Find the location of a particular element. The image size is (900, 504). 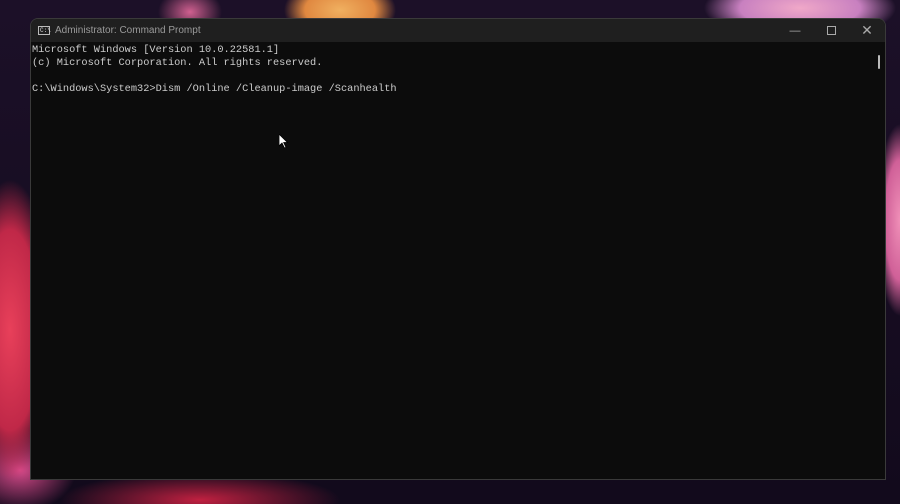

maximize-button is located at coordinates (831, 30).